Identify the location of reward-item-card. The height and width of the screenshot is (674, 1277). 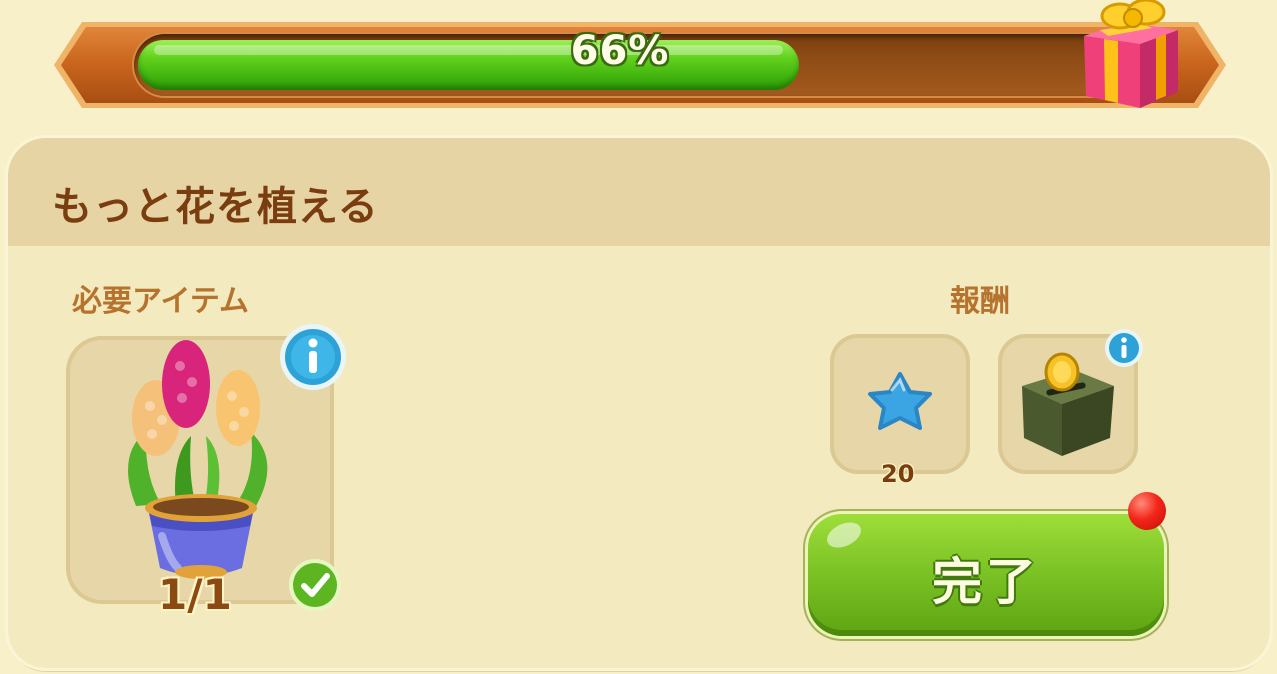
(900, 404).